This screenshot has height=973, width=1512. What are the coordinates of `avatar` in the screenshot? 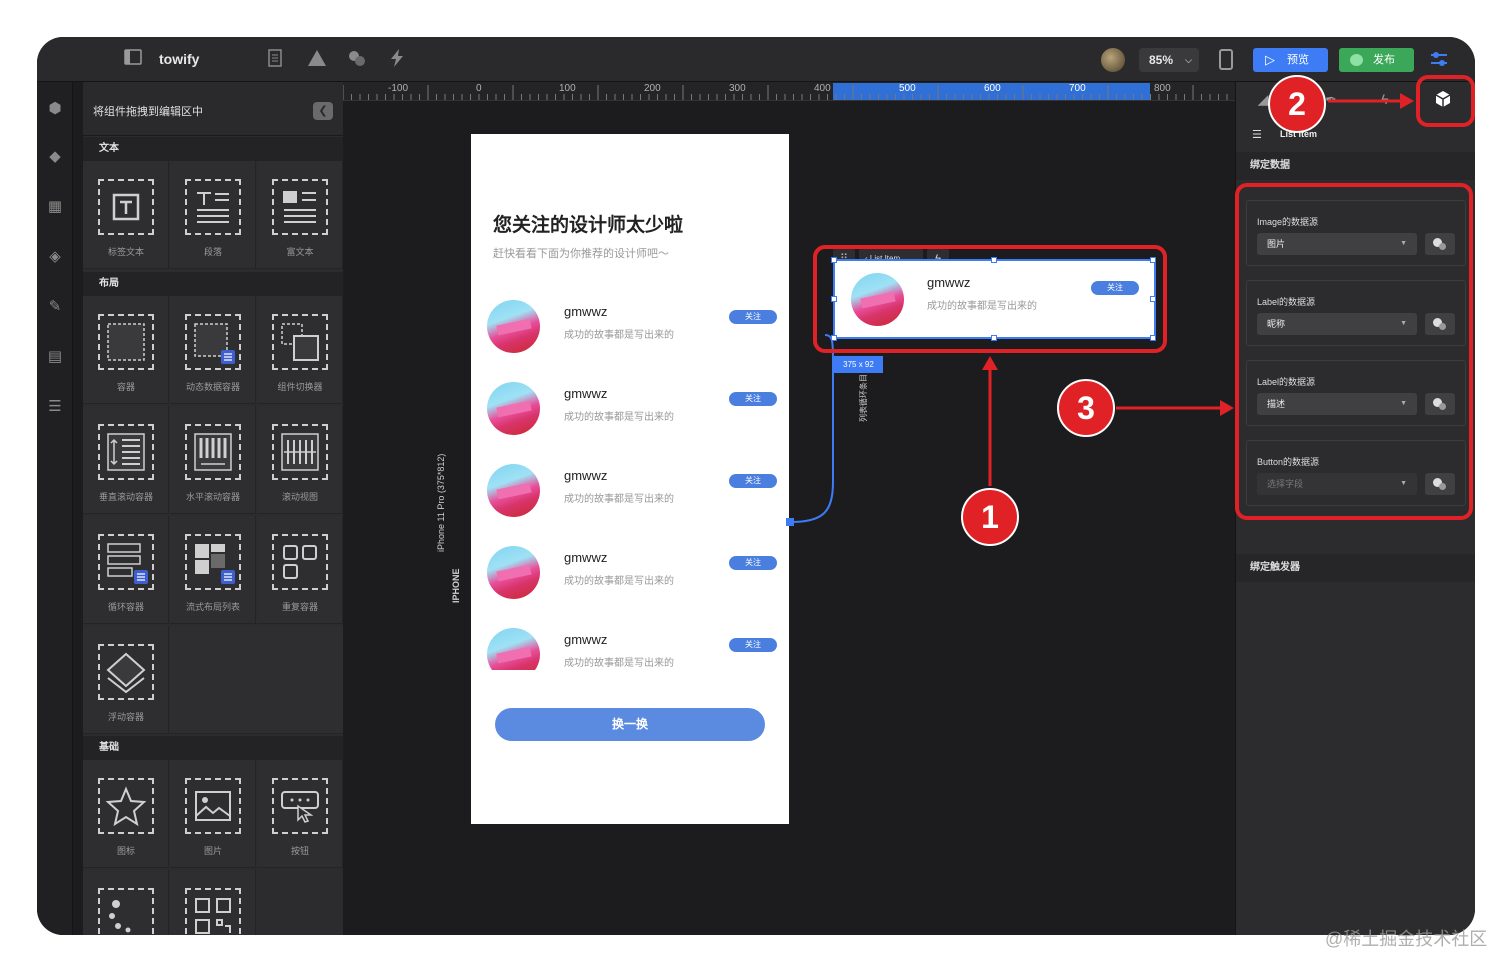 It's located at (513, 408).